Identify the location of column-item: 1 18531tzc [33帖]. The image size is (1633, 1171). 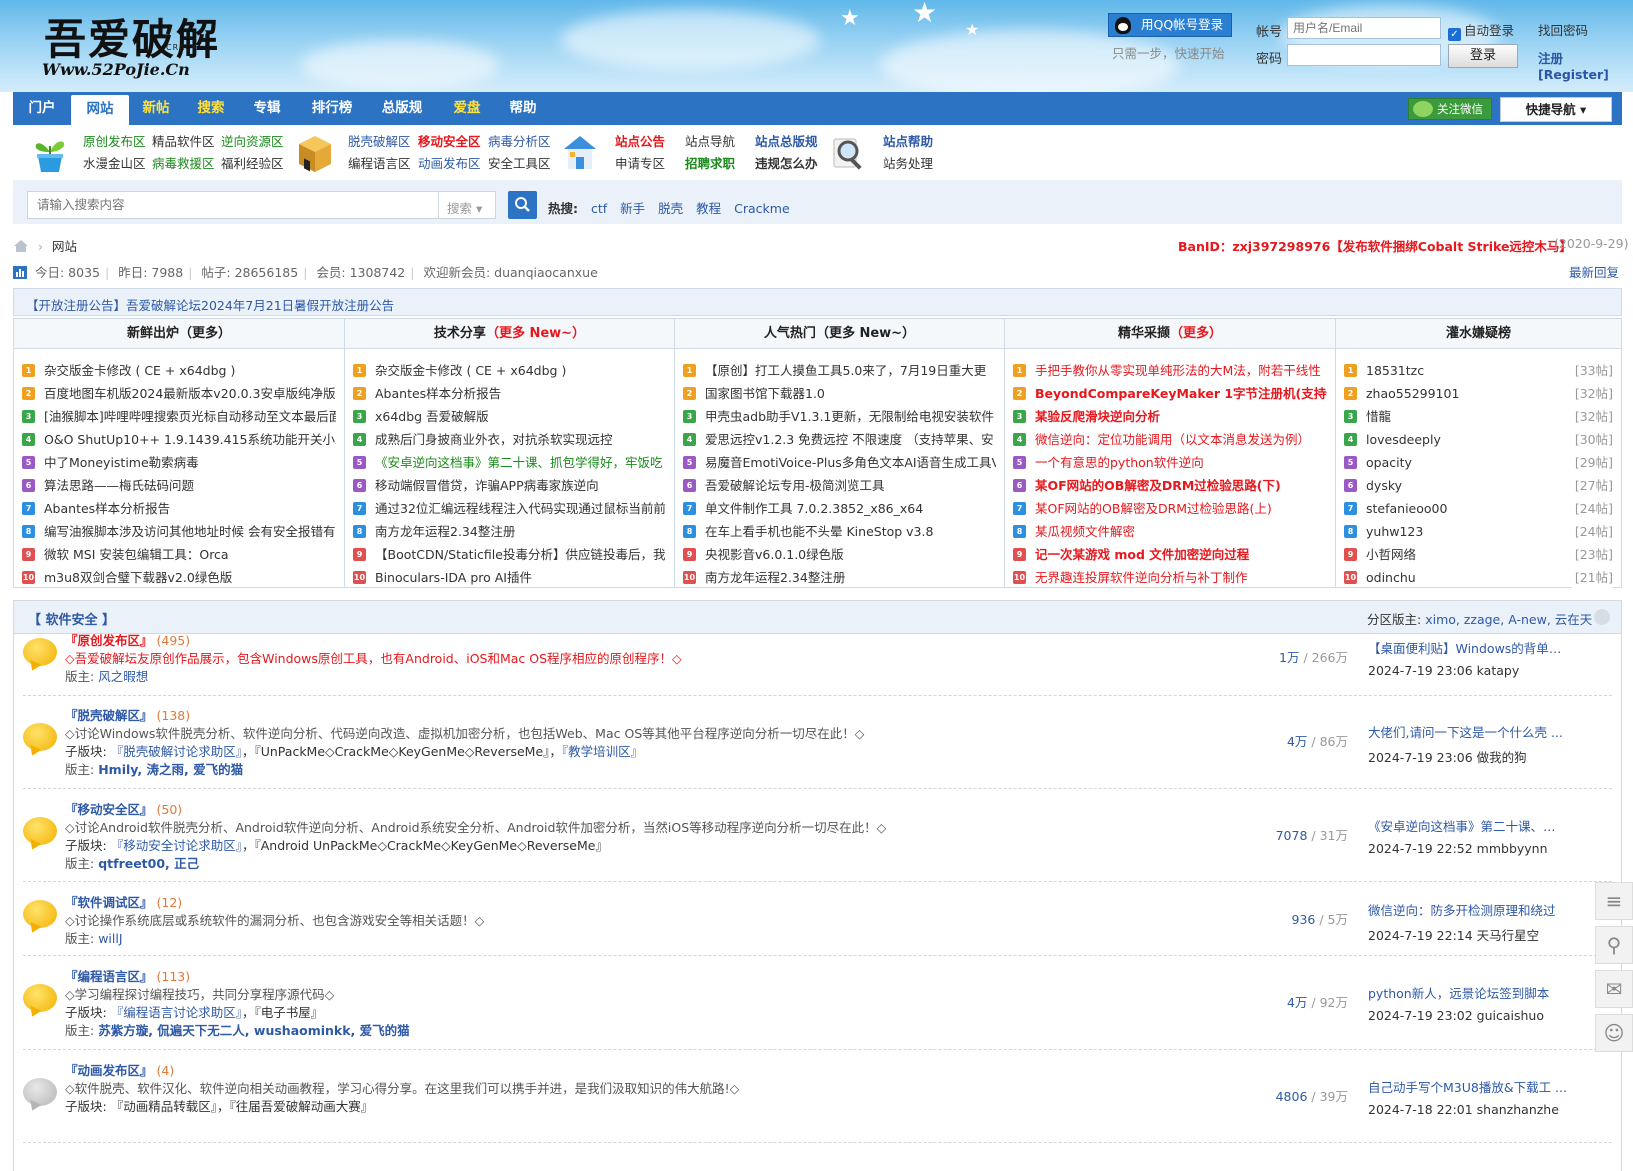
(1478, 370).